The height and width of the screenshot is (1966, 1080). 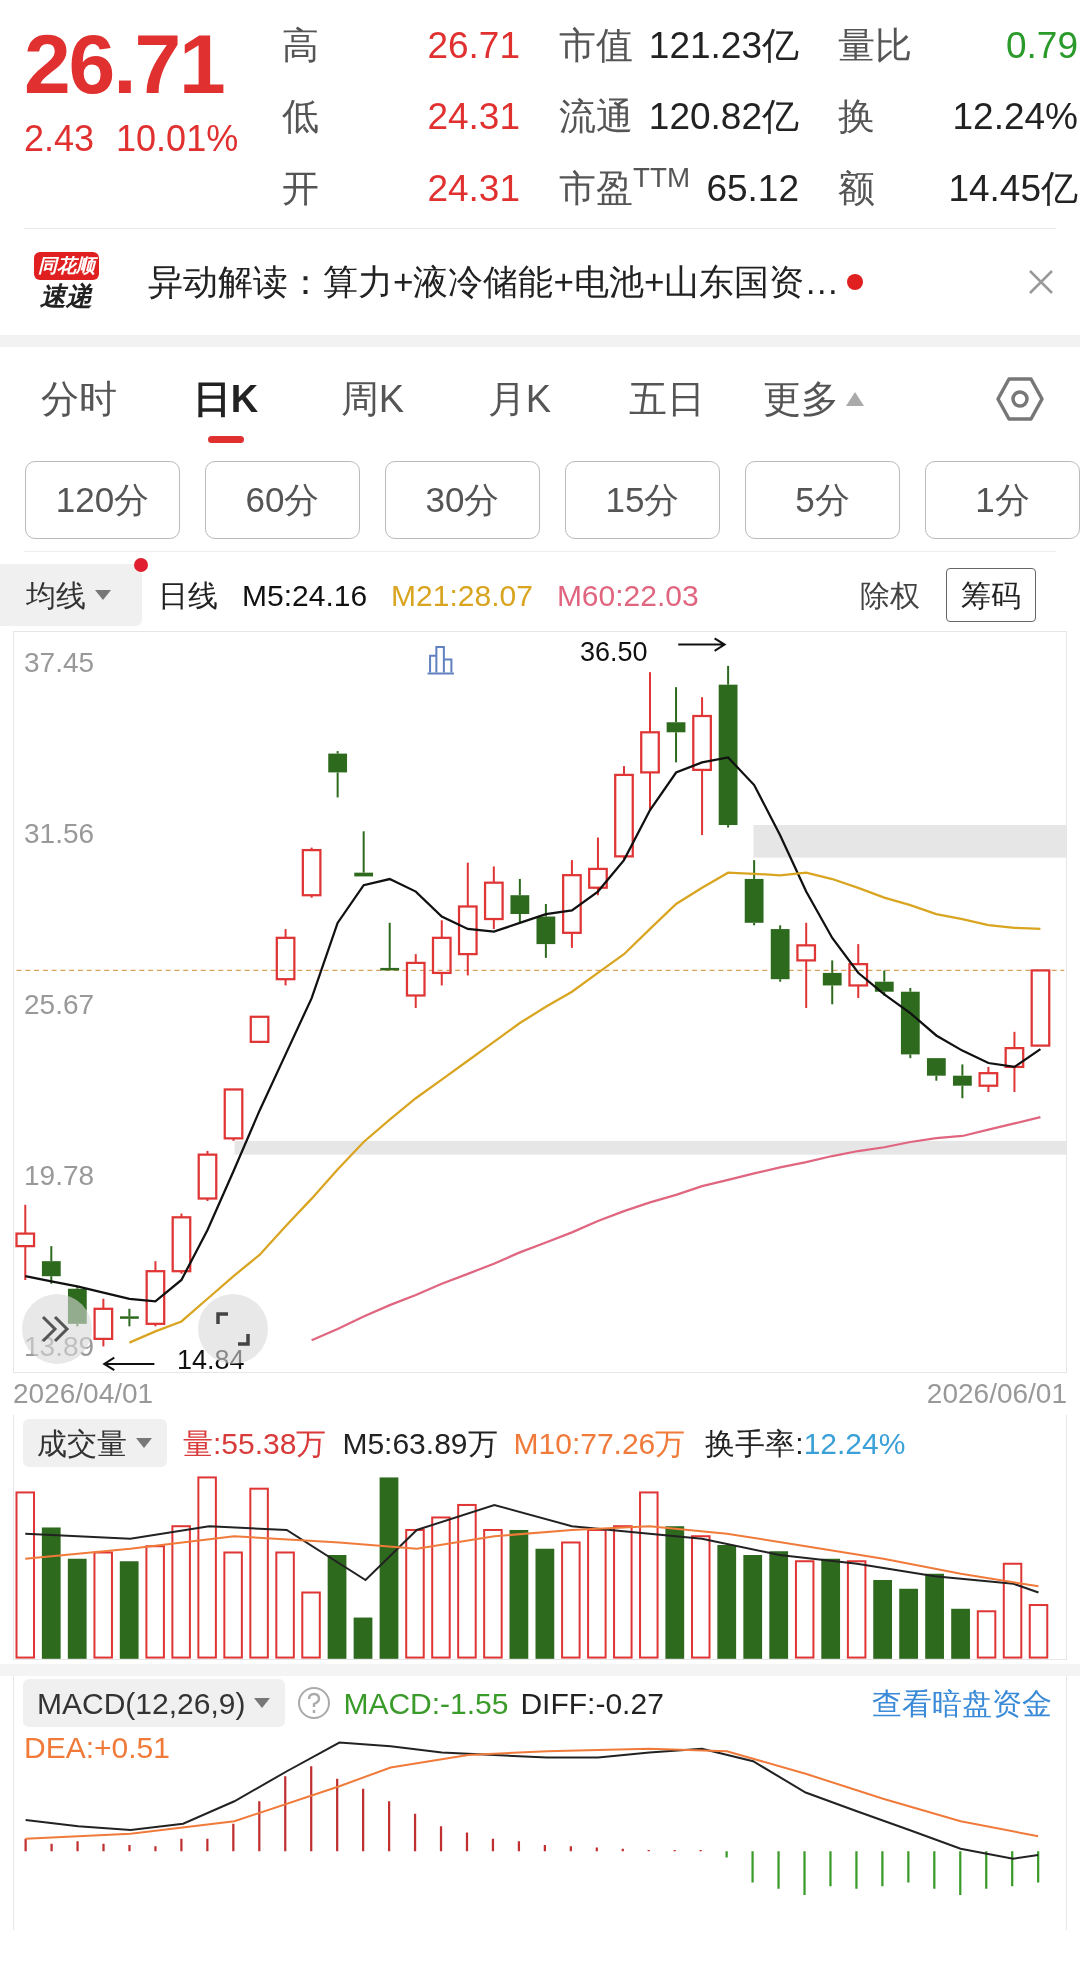 What do you see at coordinates (890, 595) in the screenshot?
I see `ex-rights-label: 除权` at bounding box center [890, 595].